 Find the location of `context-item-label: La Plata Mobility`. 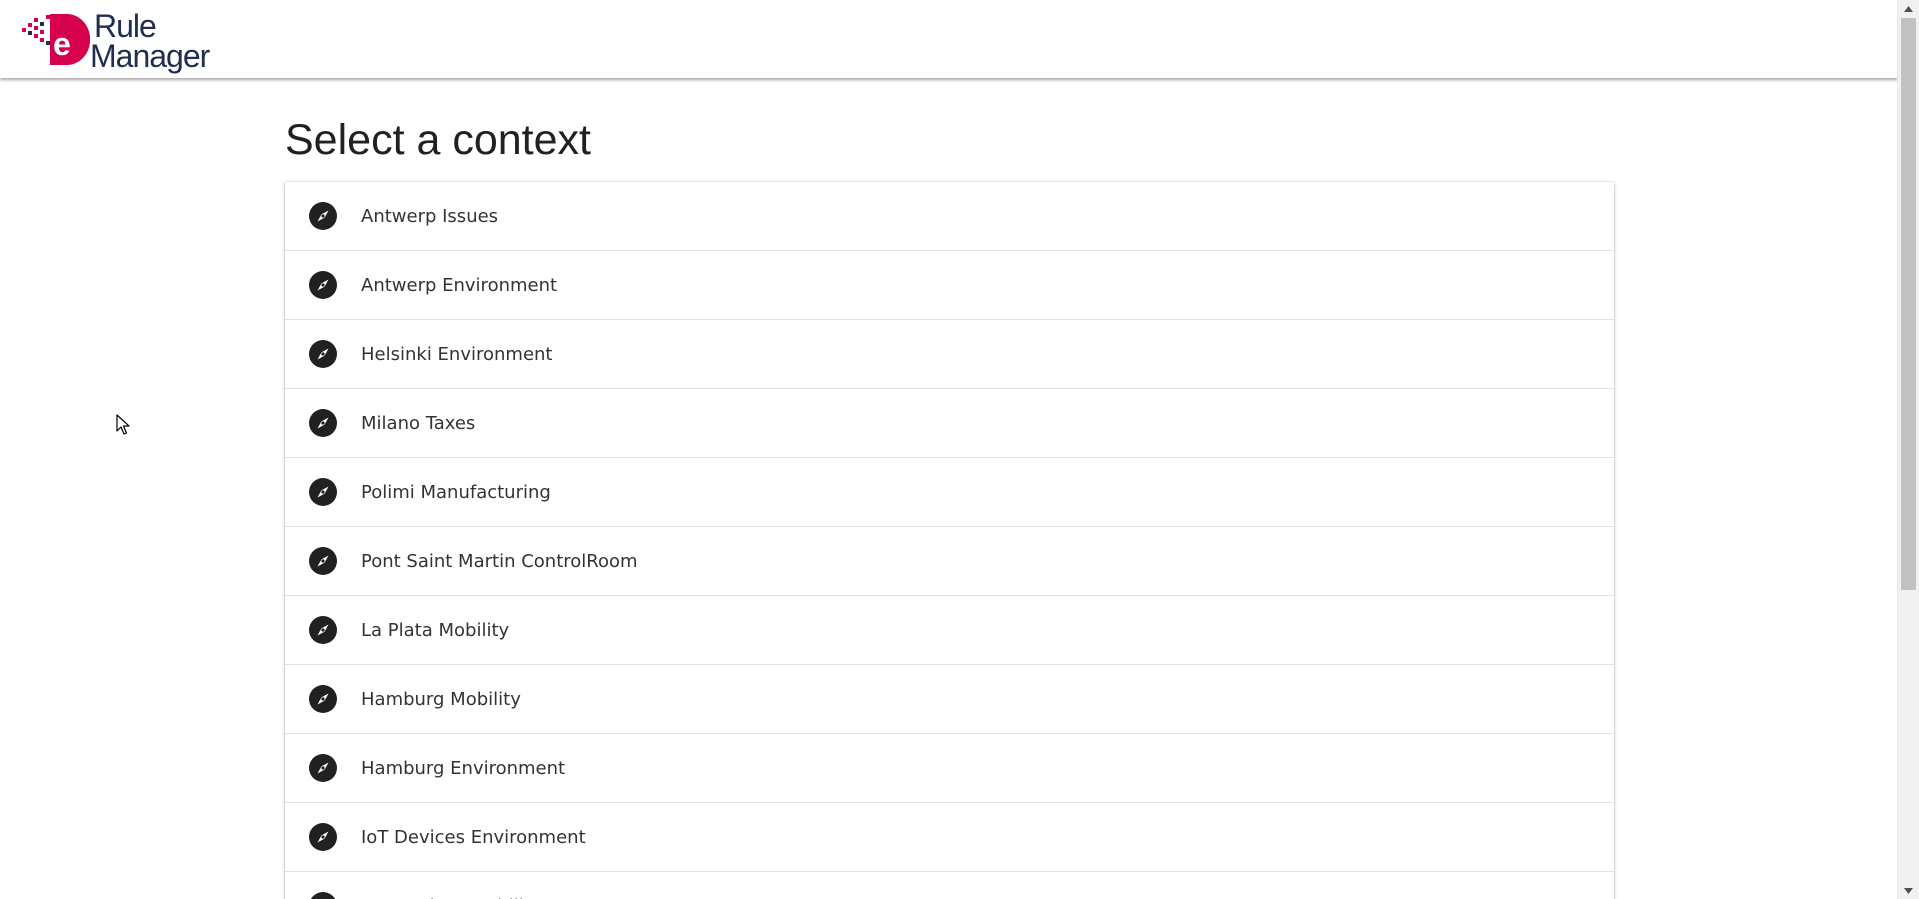

context-item-label: La Plata Mobility is located at coordinates (435, 630).